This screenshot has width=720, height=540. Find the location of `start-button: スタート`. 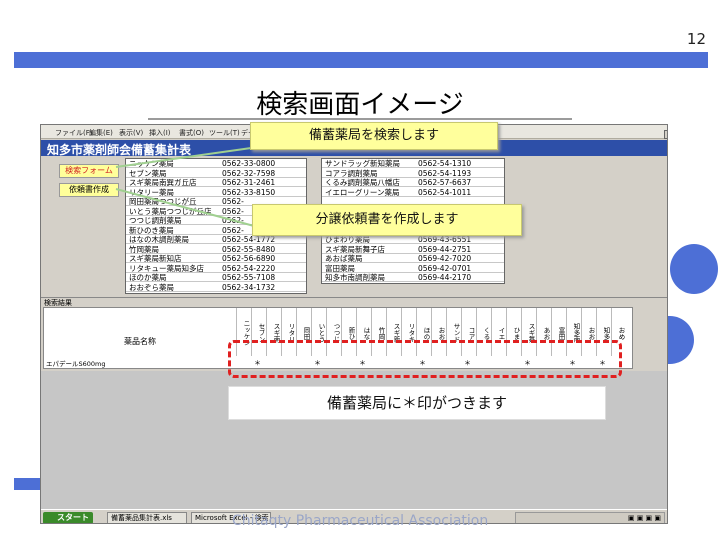

start-button: スタート is located at coordinates (68, 517).